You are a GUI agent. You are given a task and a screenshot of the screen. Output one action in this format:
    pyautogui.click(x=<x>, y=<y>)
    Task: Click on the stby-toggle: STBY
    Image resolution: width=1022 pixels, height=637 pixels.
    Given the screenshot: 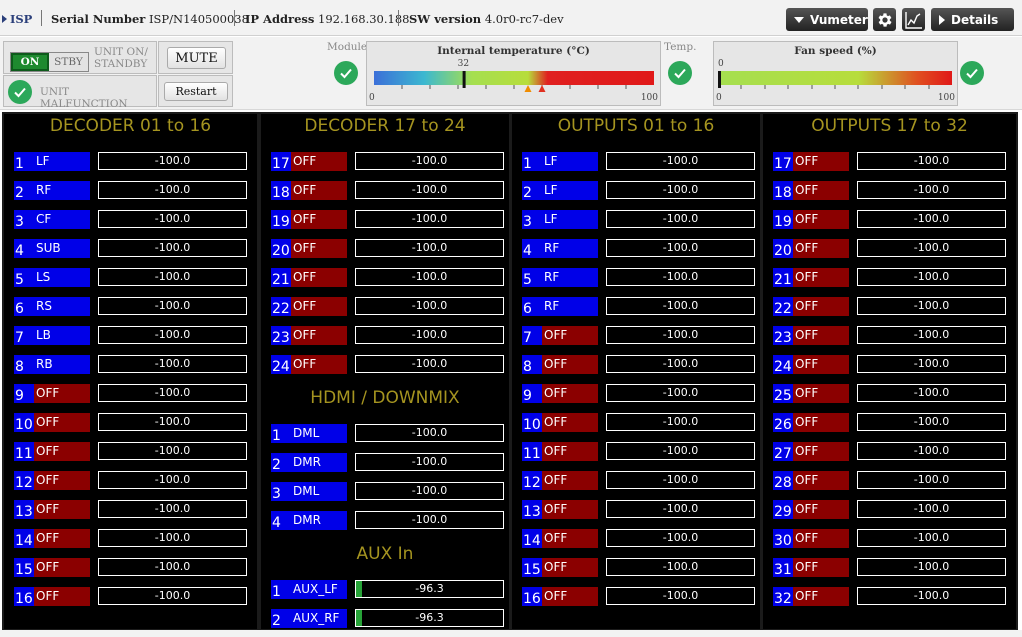 What is the action you would take?
    pyautogui.click(x=68, y=62)
    